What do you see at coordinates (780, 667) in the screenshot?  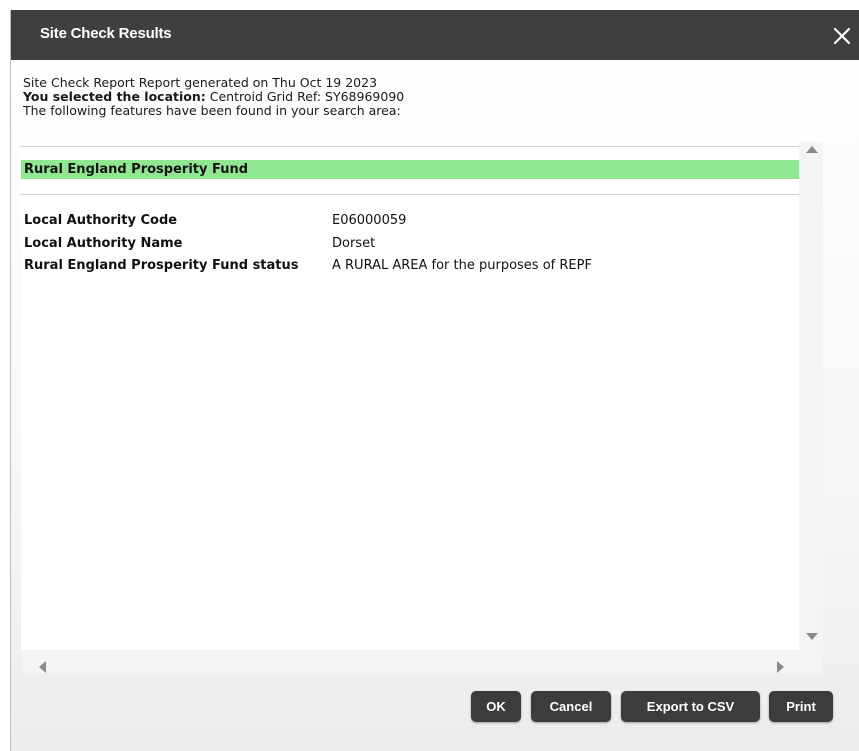 I see `scroll-right-arrow-icon` at bounding box center [780, 667].